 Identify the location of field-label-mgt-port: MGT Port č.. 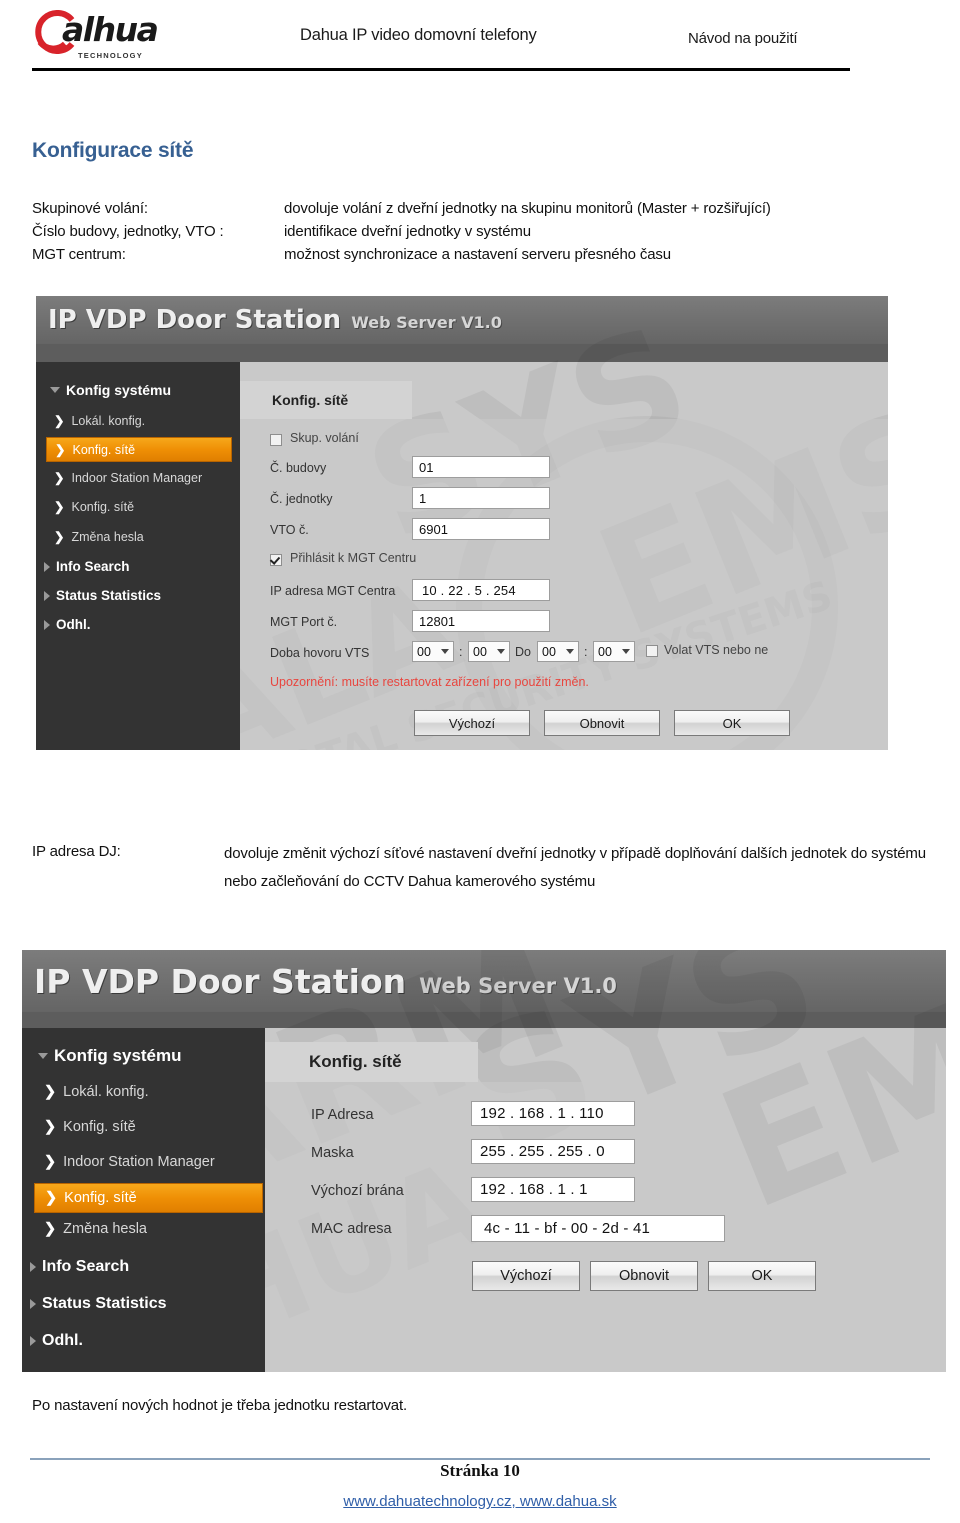
(304, 622).